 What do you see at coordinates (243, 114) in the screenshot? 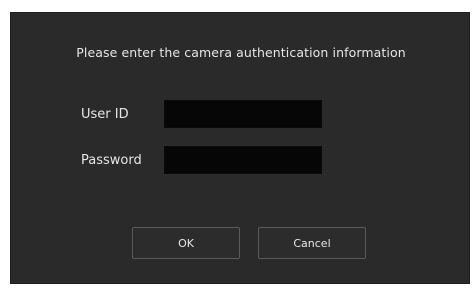
I see `user-id-input` at bounding box center [243, 114].